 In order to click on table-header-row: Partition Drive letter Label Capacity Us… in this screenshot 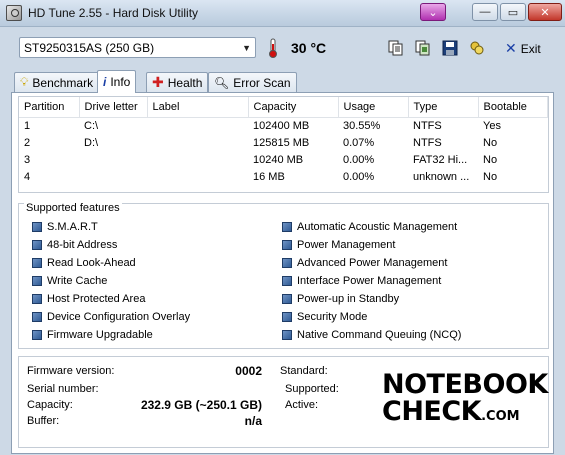, I will do `click(283, 107)`.